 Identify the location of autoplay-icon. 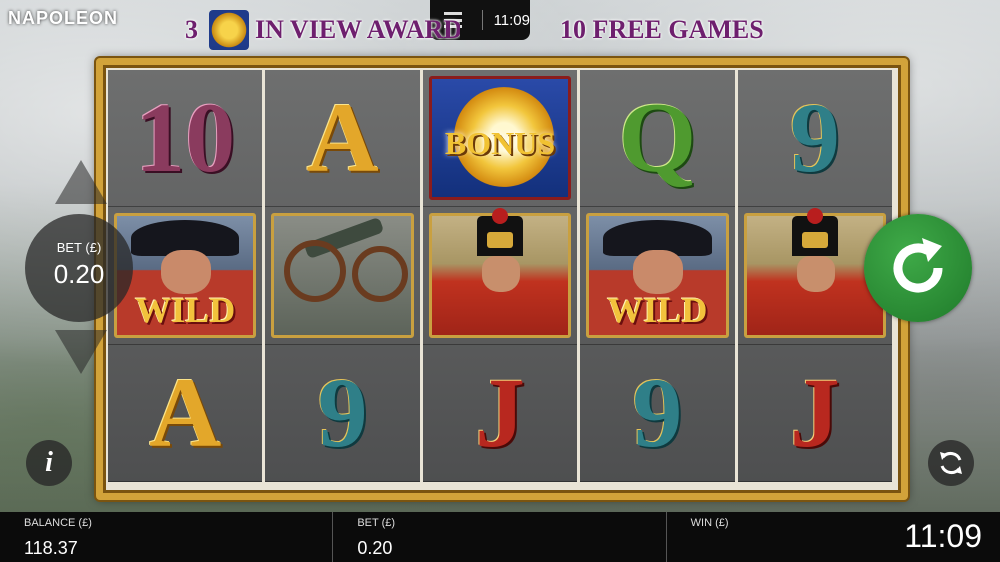
(951, 463).